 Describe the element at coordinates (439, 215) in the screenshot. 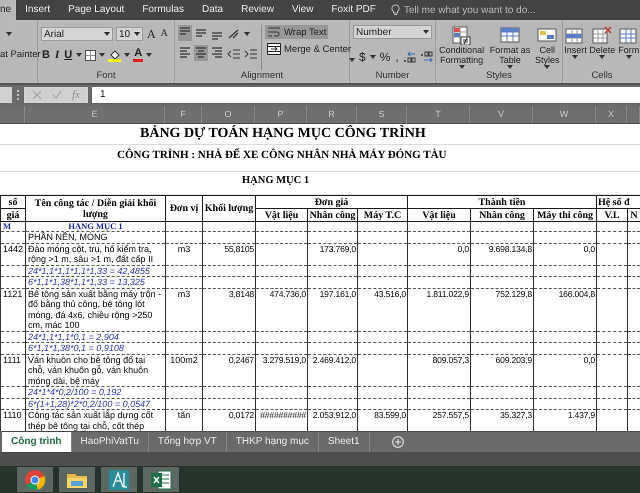

I see `header-cell: Vật liệu` at that location.